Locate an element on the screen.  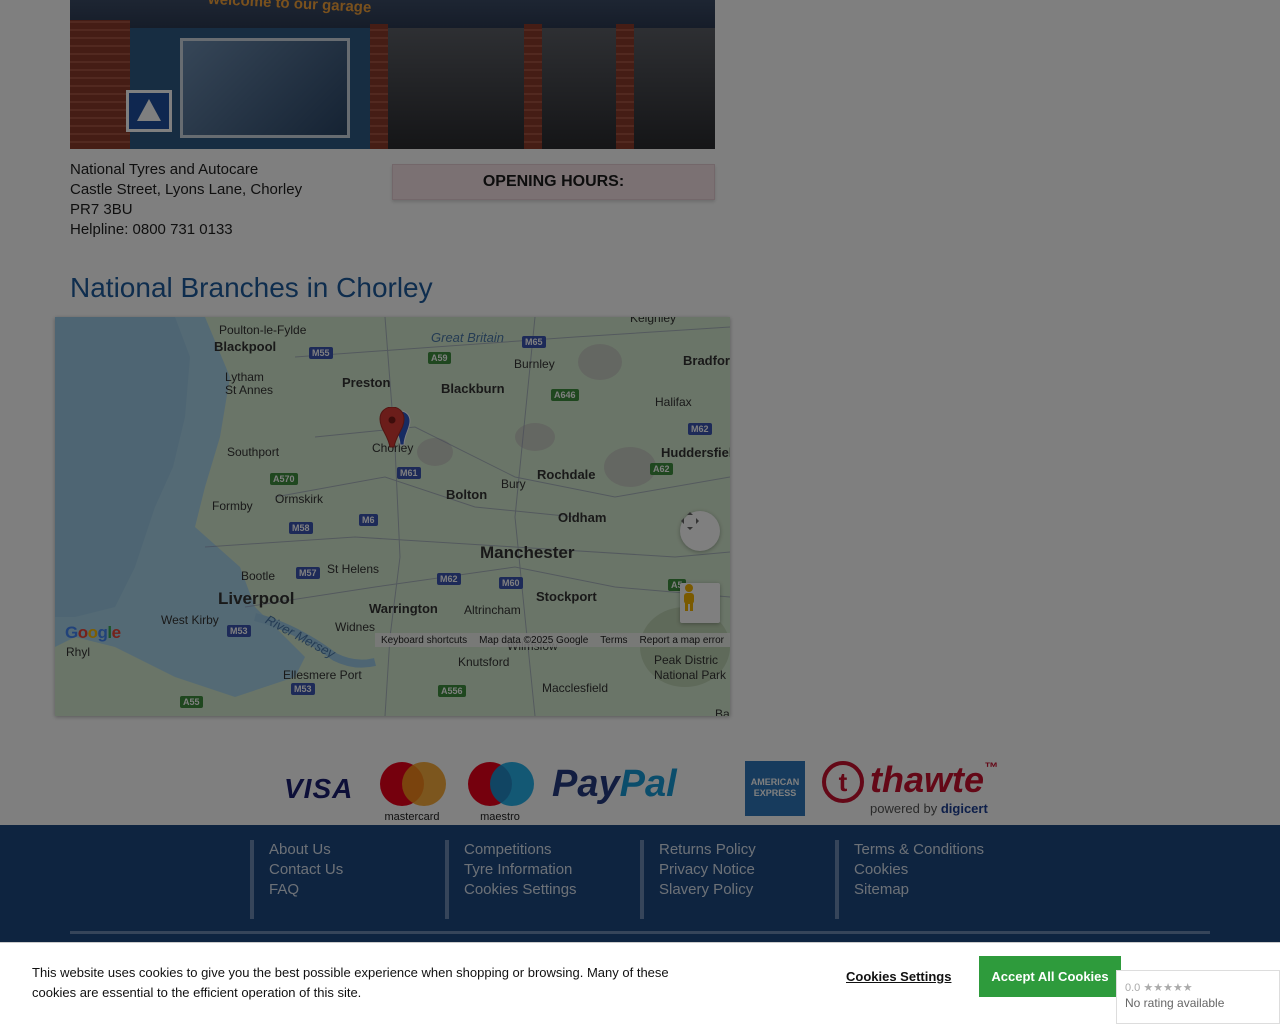
cookies-settings-button: Cookies Settings is located at coordinates (899, 976).